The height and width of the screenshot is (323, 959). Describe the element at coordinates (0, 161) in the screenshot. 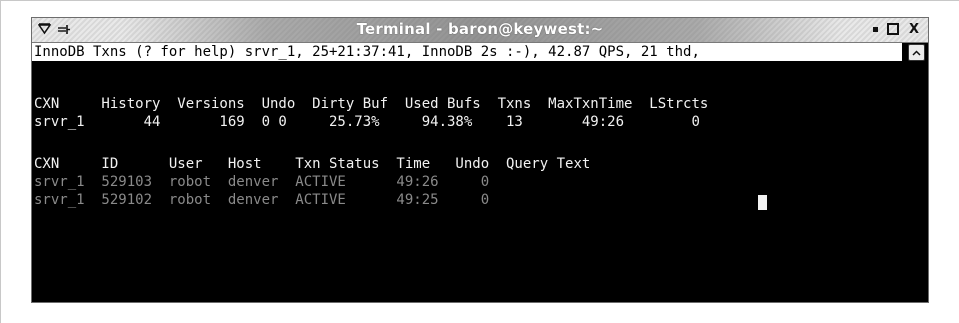

I see `page-left-rule` at that location.